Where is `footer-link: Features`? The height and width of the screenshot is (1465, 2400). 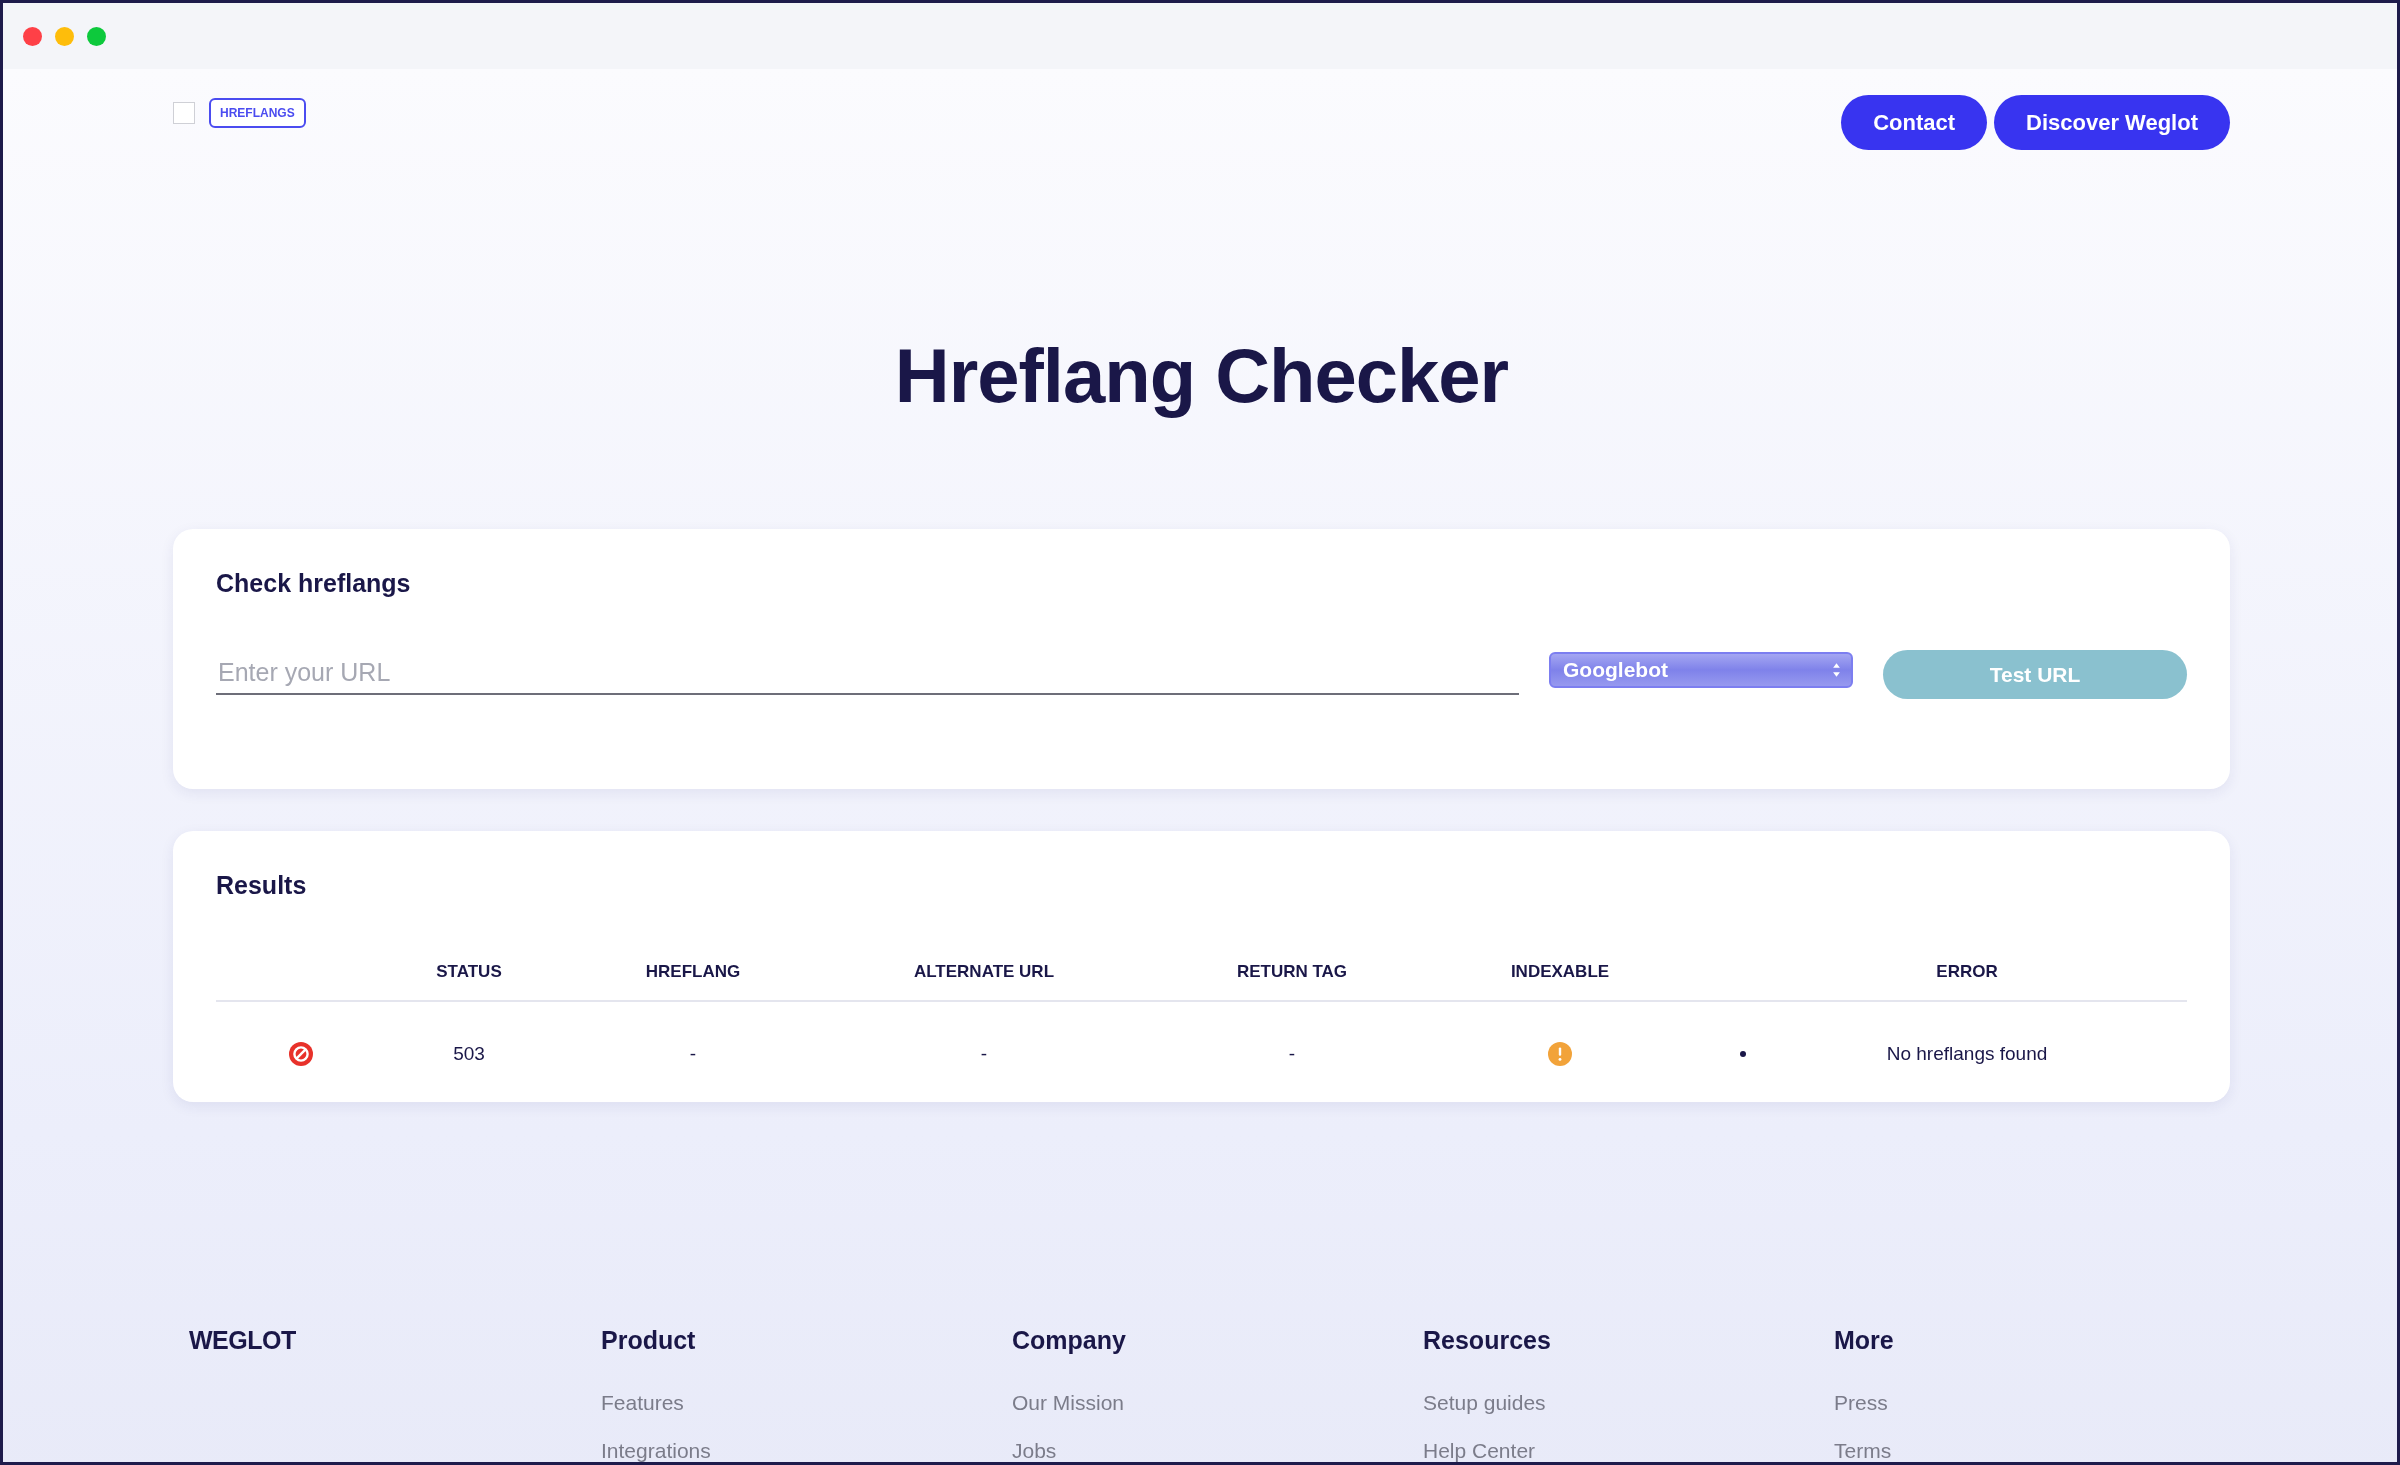
footer-link: Features is located at coordinates (642, 1403).